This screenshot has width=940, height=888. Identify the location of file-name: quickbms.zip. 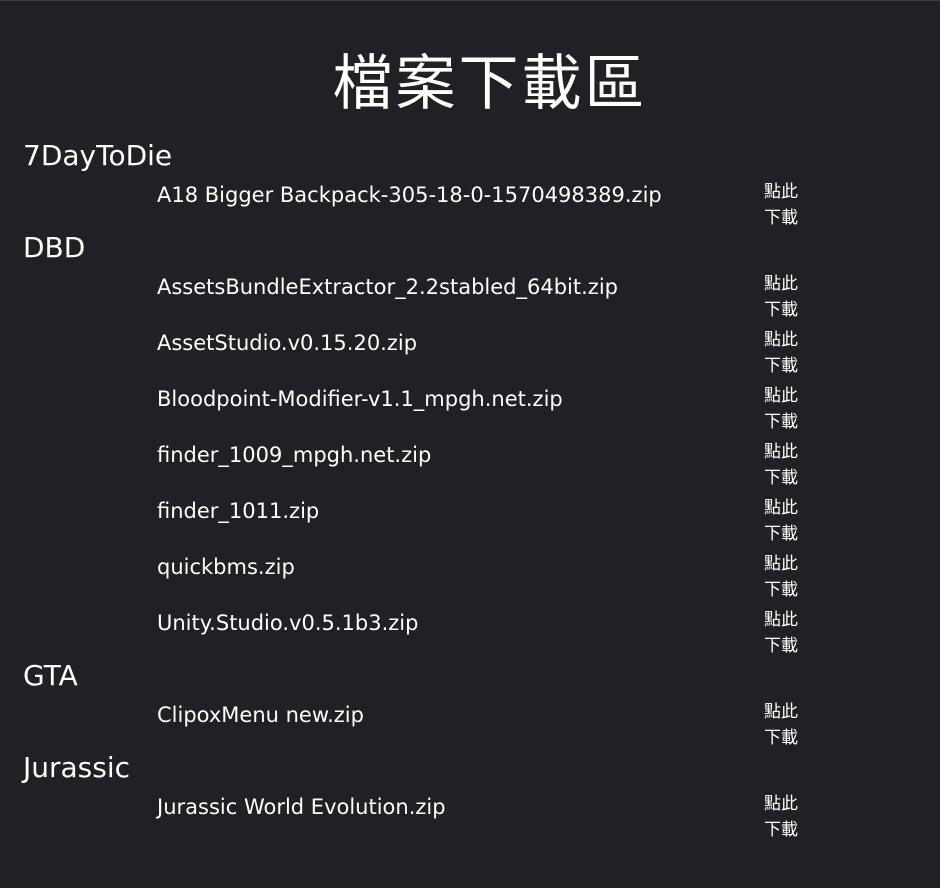
(226, 567).